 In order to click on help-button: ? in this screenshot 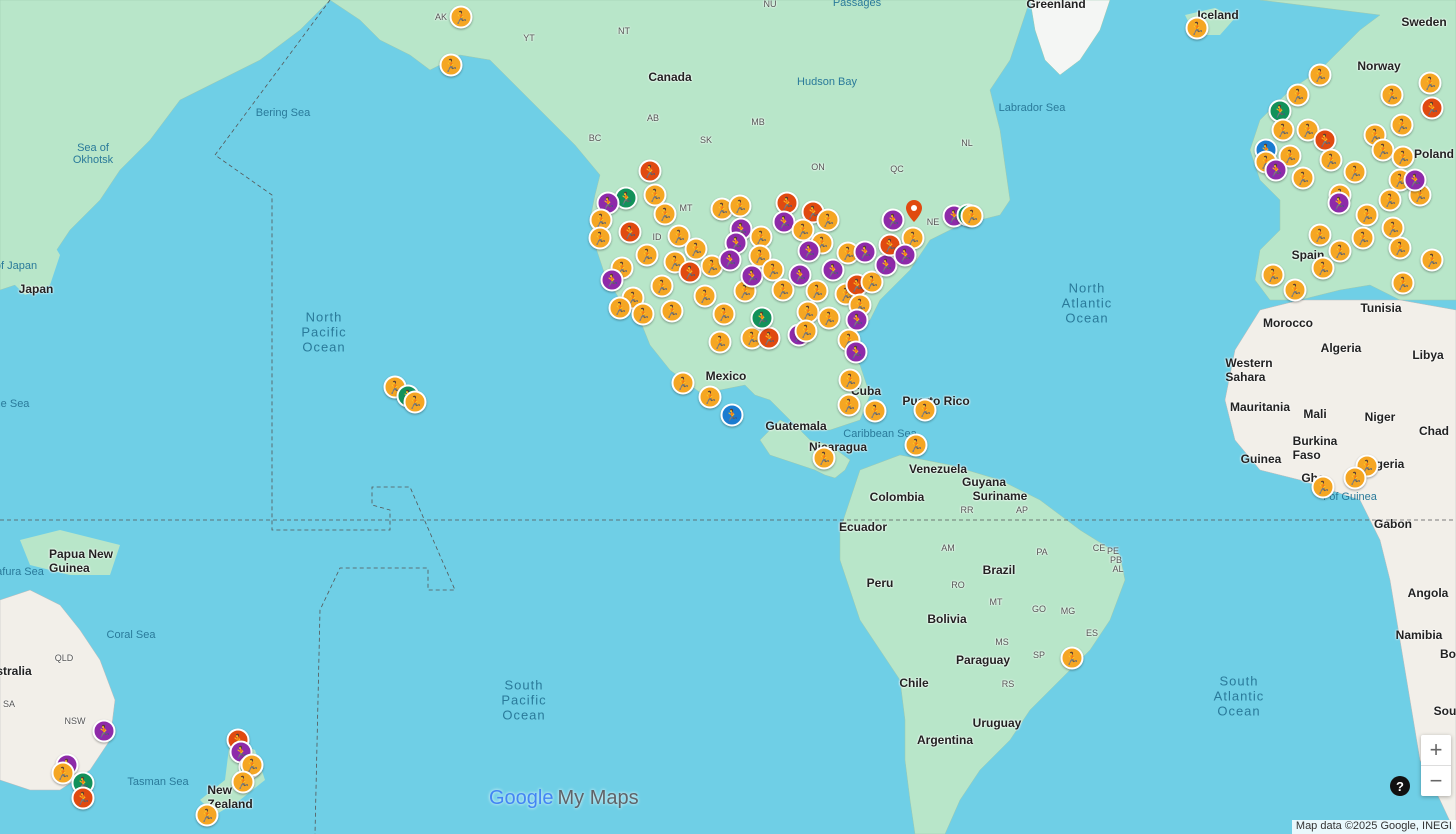, I will do `click(1400, 786)`.